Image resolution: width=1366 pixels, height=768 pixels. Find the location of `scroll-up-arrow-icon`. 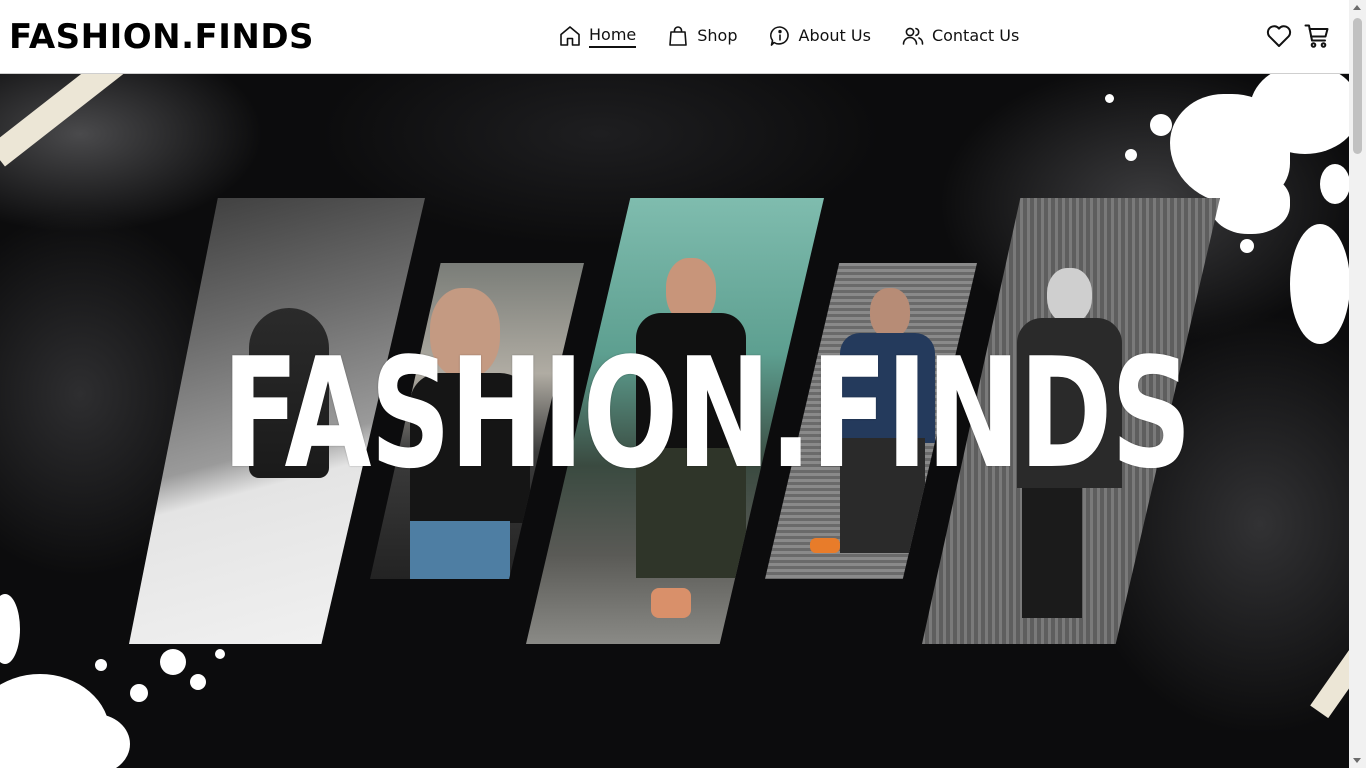

scroll-up-arrow-icon is located at coordinates (1357, 7).